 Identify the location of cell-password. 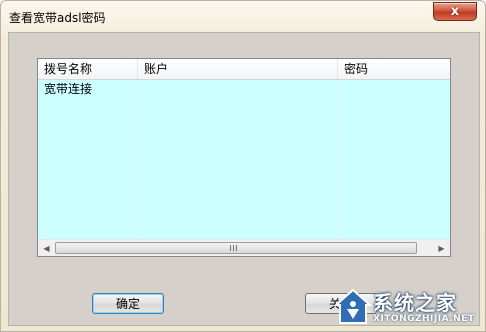
(394, 89).